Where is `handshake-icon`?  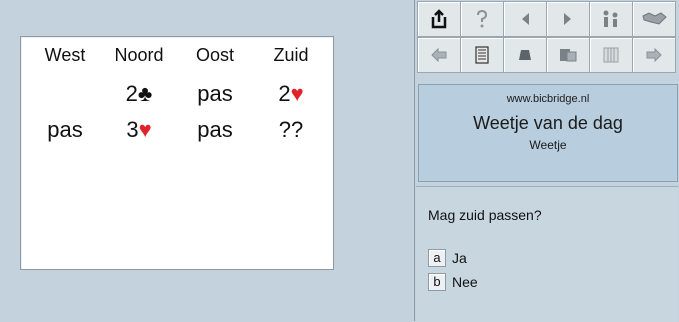
handshake-icon is located at coordinates (654, 19).